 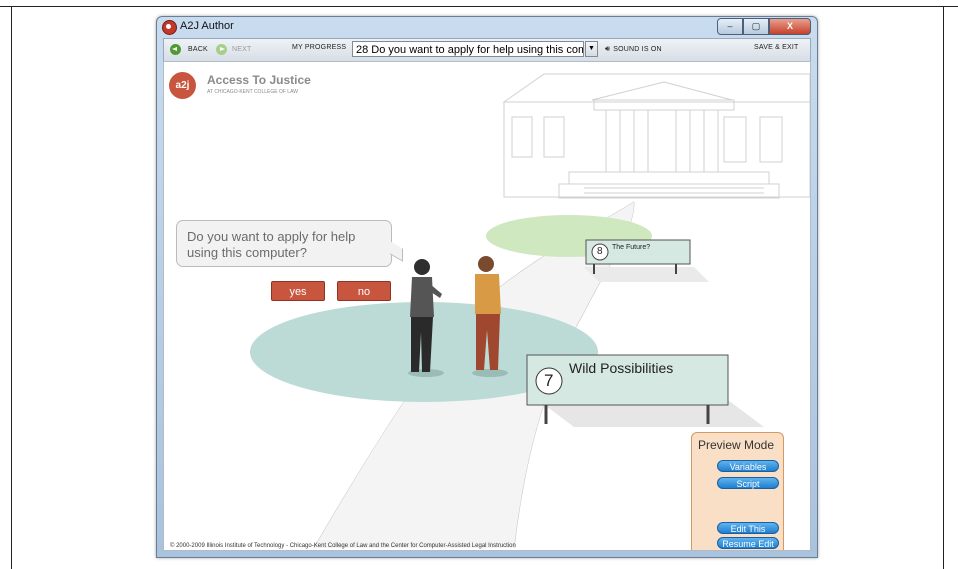 What do you see at coordinates (169, 27) in the screenshot?
I see `app-icon` at bounding box center [169, 27].